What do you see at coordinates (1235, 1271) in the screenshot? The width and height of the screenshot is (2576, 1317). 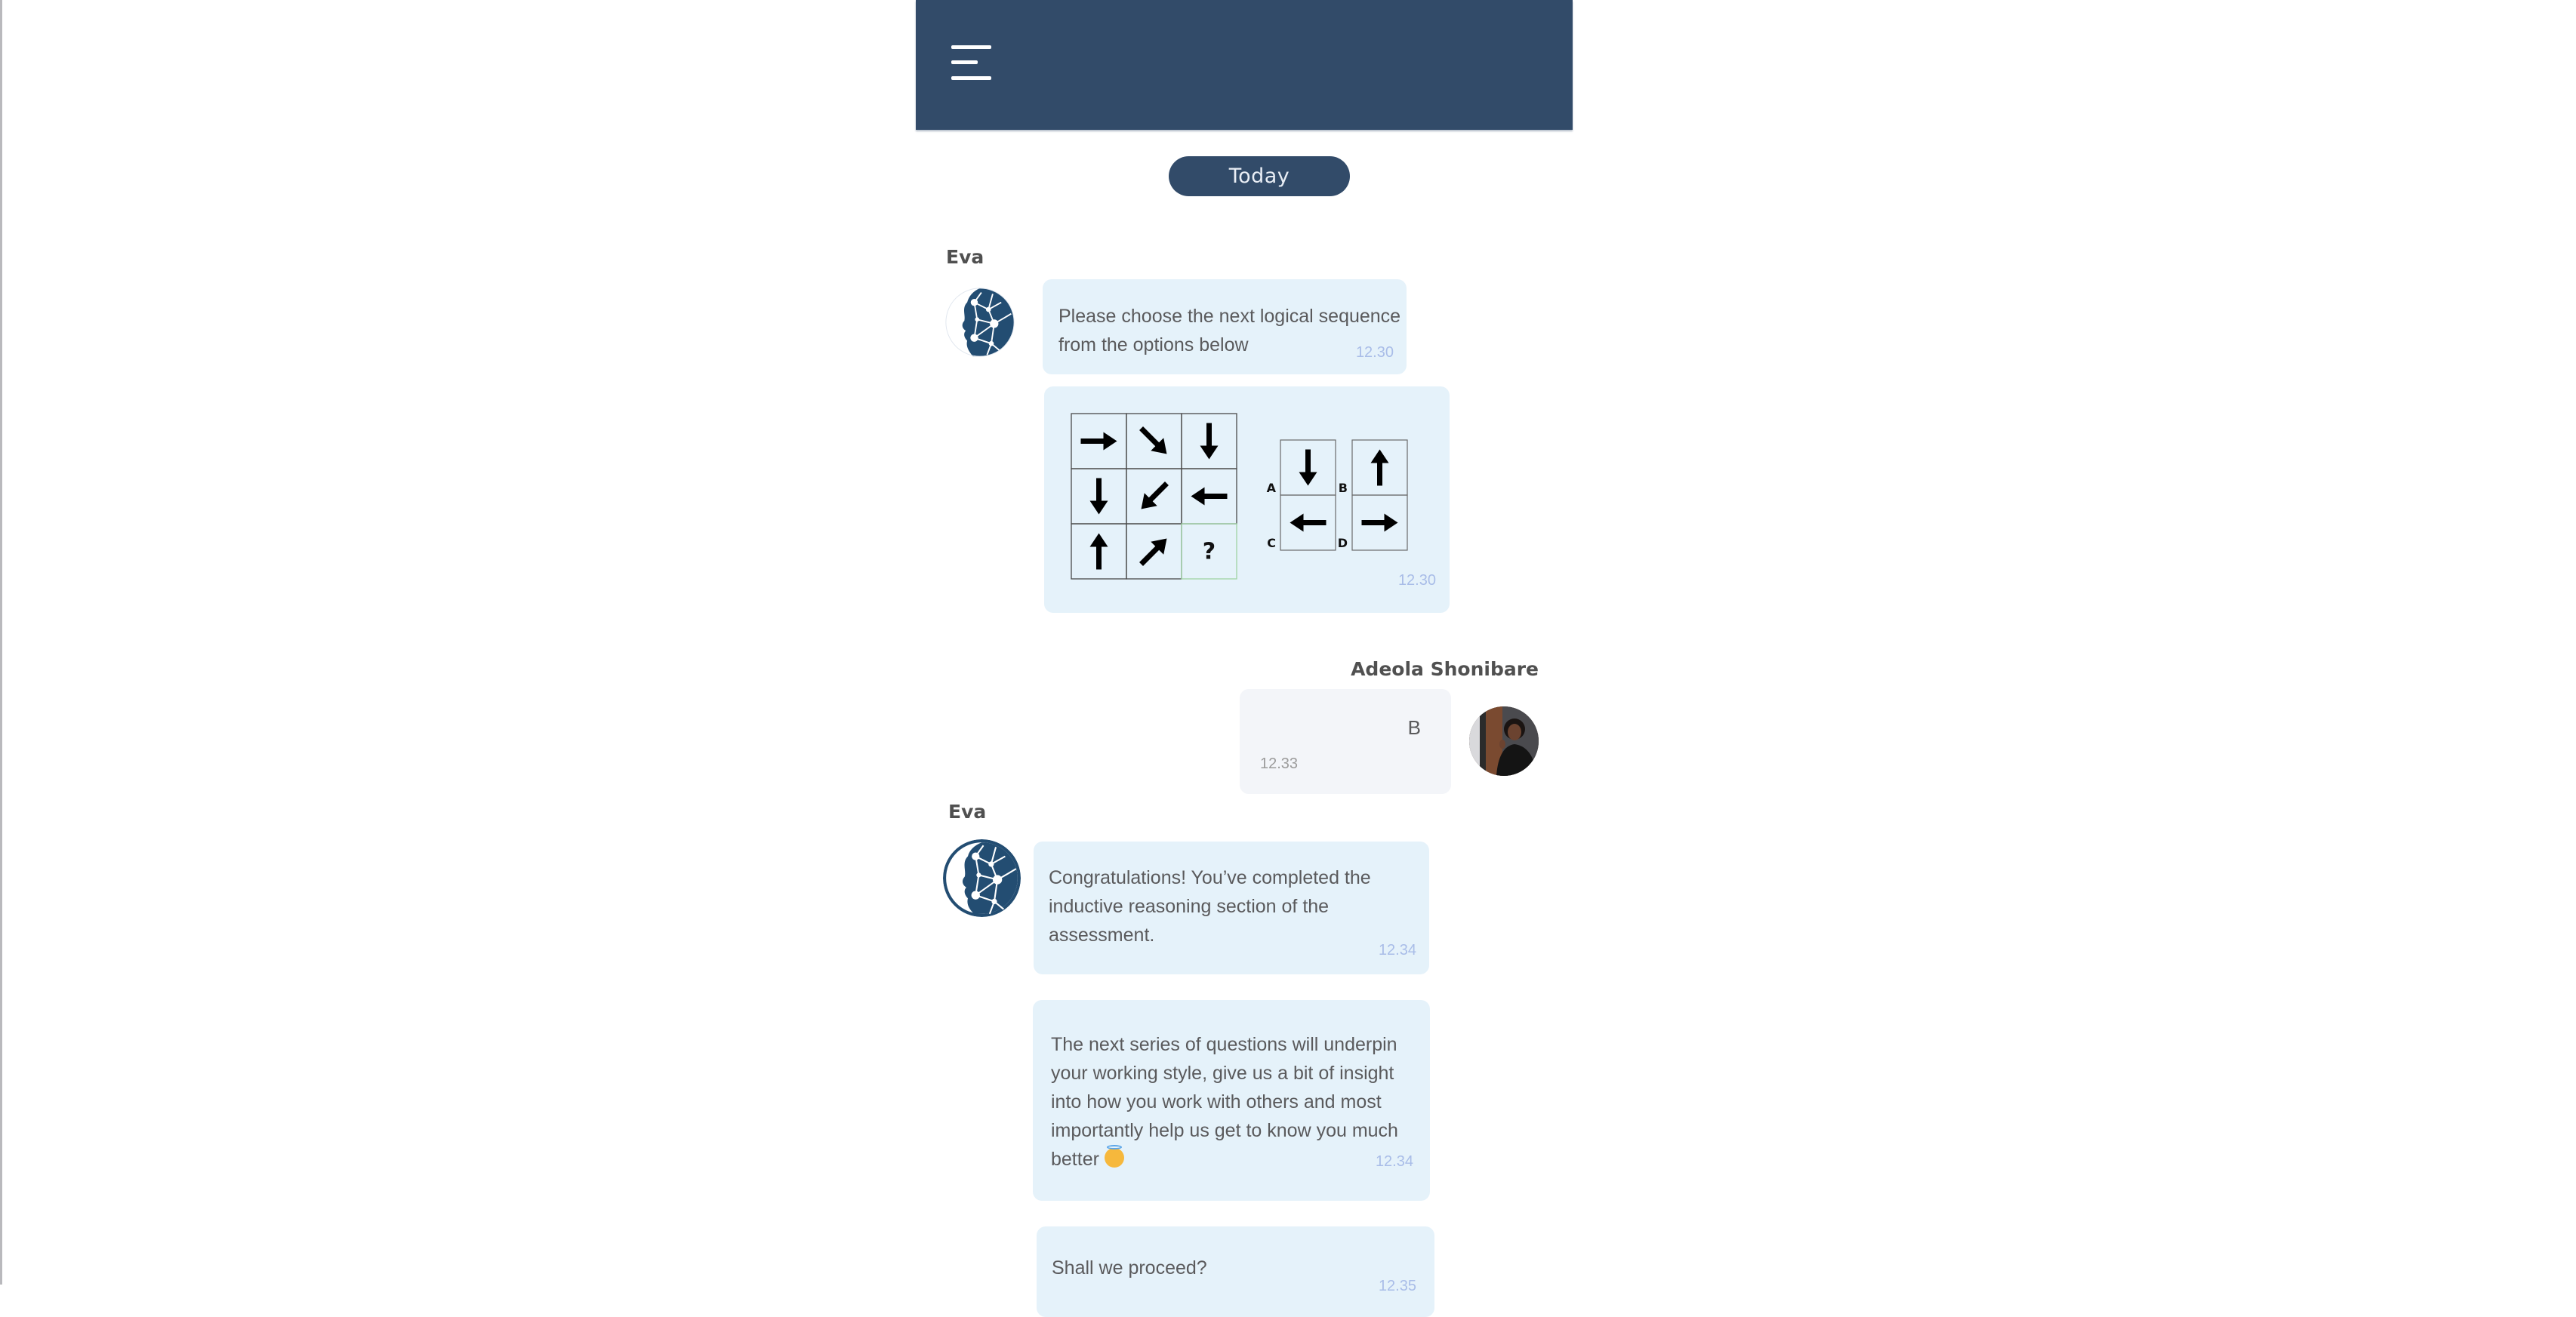 I see `message-bubble: Shall we proceed? 12.35` at bounding box center [1235, 1271].